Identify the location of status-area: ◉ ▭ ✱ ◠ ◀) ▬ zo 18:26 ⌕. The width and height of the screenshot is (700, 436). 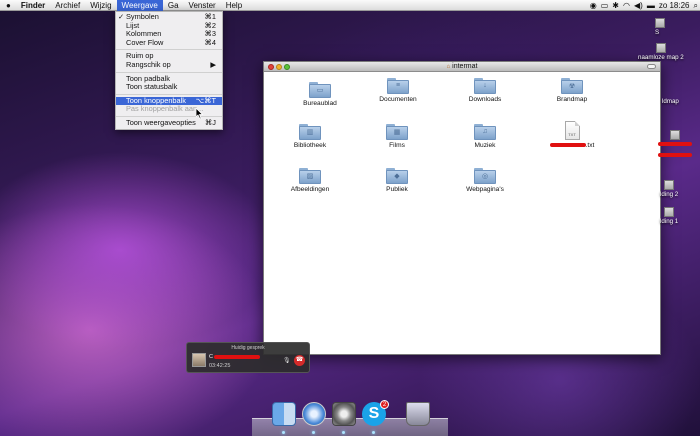
(644, 5).